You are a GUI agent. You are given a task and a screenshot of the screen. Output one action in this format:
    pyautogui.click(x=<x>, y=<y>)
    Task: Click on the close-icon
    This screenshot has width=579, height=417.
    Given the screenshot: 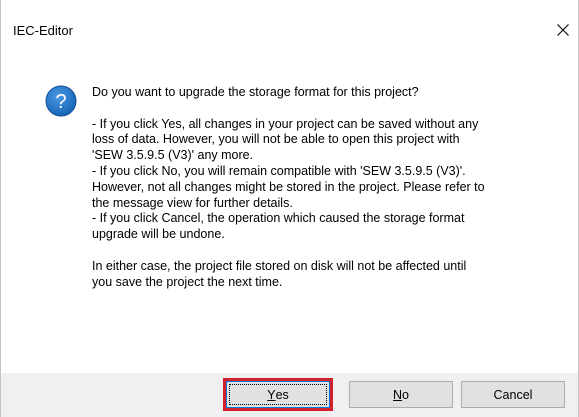 What is the action you would take?
    pyautogui.click(x=563, y=30)
    